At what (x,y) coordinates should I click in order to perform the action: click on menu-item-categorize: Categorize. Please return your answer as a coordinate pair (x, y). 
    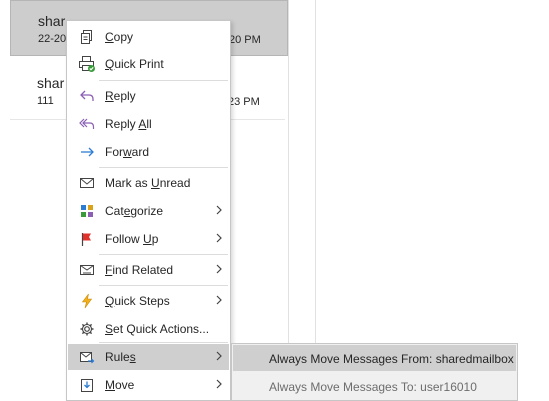
    Looking at the image, I should click on (148, 211).